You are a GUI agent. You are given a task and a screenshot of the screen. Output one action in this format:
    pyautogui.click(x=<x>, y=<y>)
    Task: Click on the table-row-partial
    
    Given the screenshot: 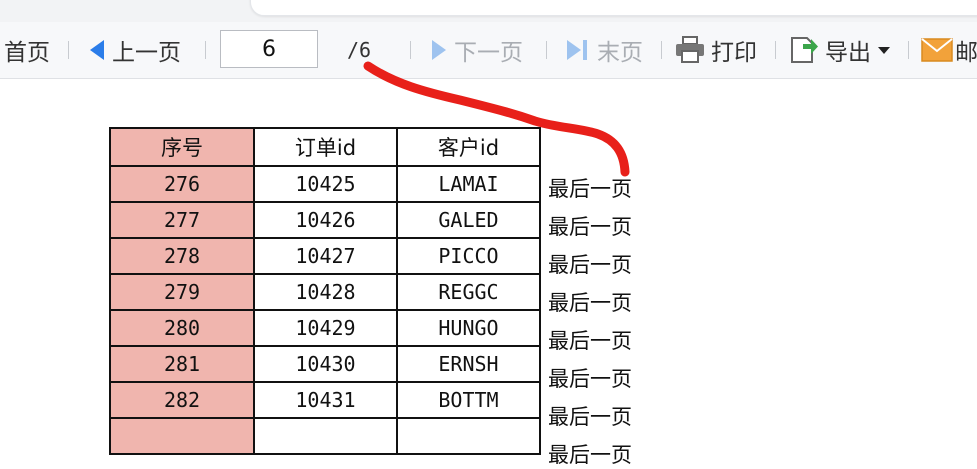 What is the action you would take?
    pyautogui.click(x=325, y=436)
    